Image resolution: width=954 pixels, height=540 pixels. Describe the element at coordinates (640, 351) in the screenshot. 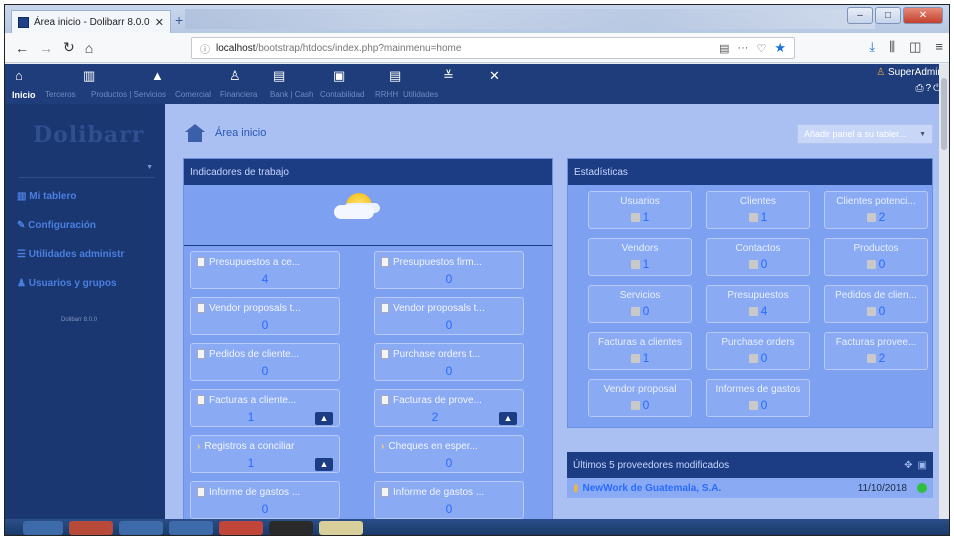

I see `stat-box: Facturas a clientes 1` at that location.